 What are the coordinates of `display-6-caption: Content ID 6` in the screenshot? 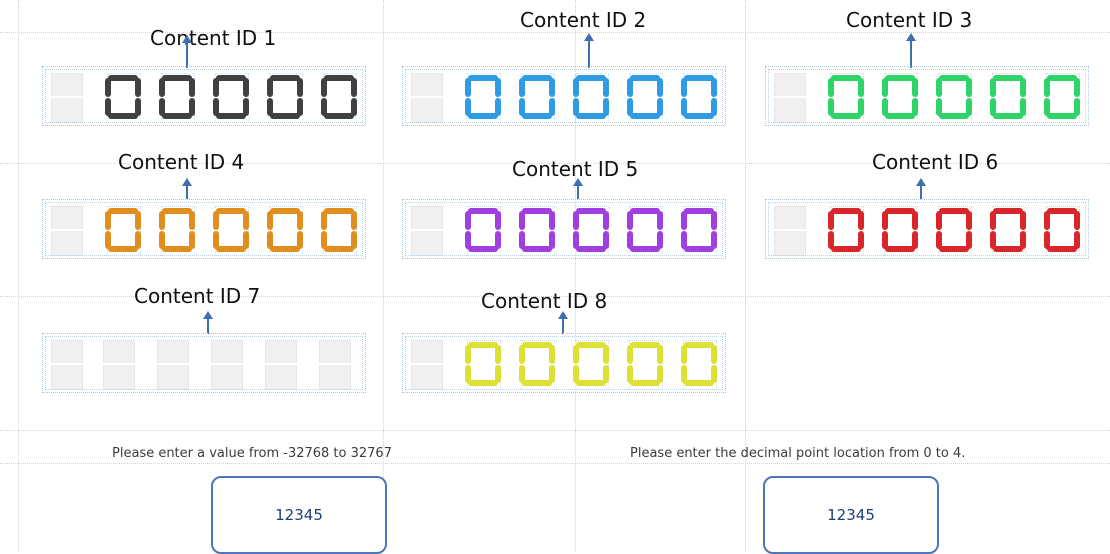 It's located at (935, 162).